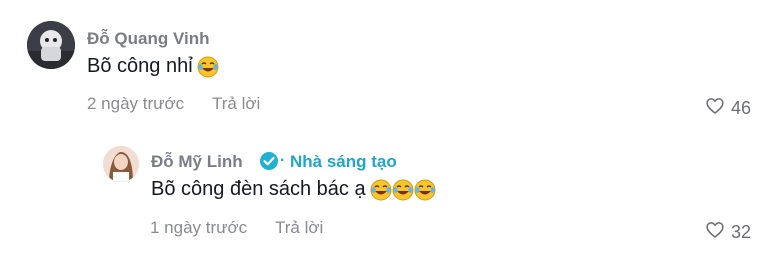 The width and height of the screenshot is (780, 262). What do you see at coordinates (741, 108) in the screenshot?
I see `like-count: 46` at bounding box center [741, 108].